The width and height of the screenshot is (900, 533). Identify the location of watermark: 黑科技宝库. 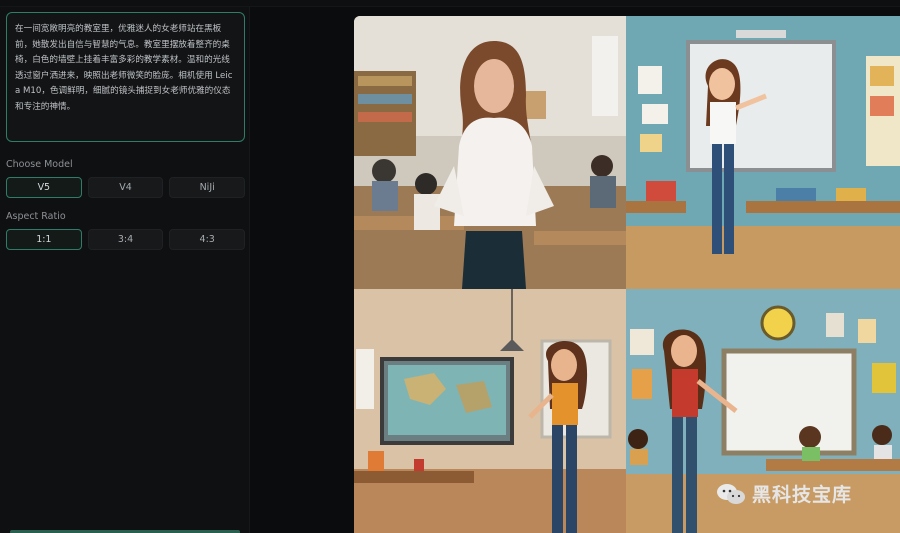
(784, 493).